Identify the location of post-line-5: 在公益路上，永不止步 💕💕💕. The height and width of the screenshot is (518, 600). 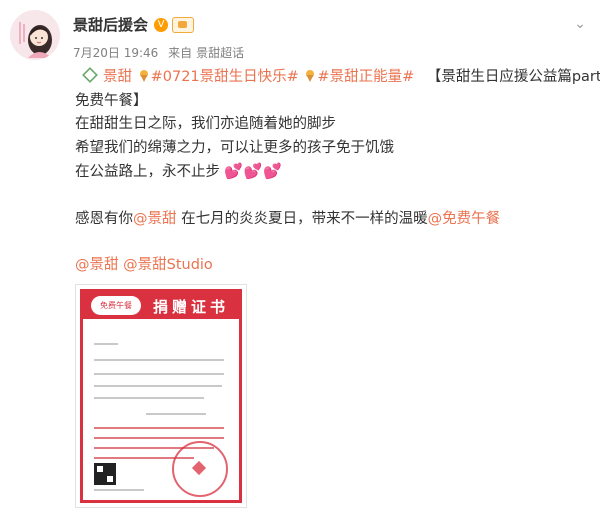
(330, 172).